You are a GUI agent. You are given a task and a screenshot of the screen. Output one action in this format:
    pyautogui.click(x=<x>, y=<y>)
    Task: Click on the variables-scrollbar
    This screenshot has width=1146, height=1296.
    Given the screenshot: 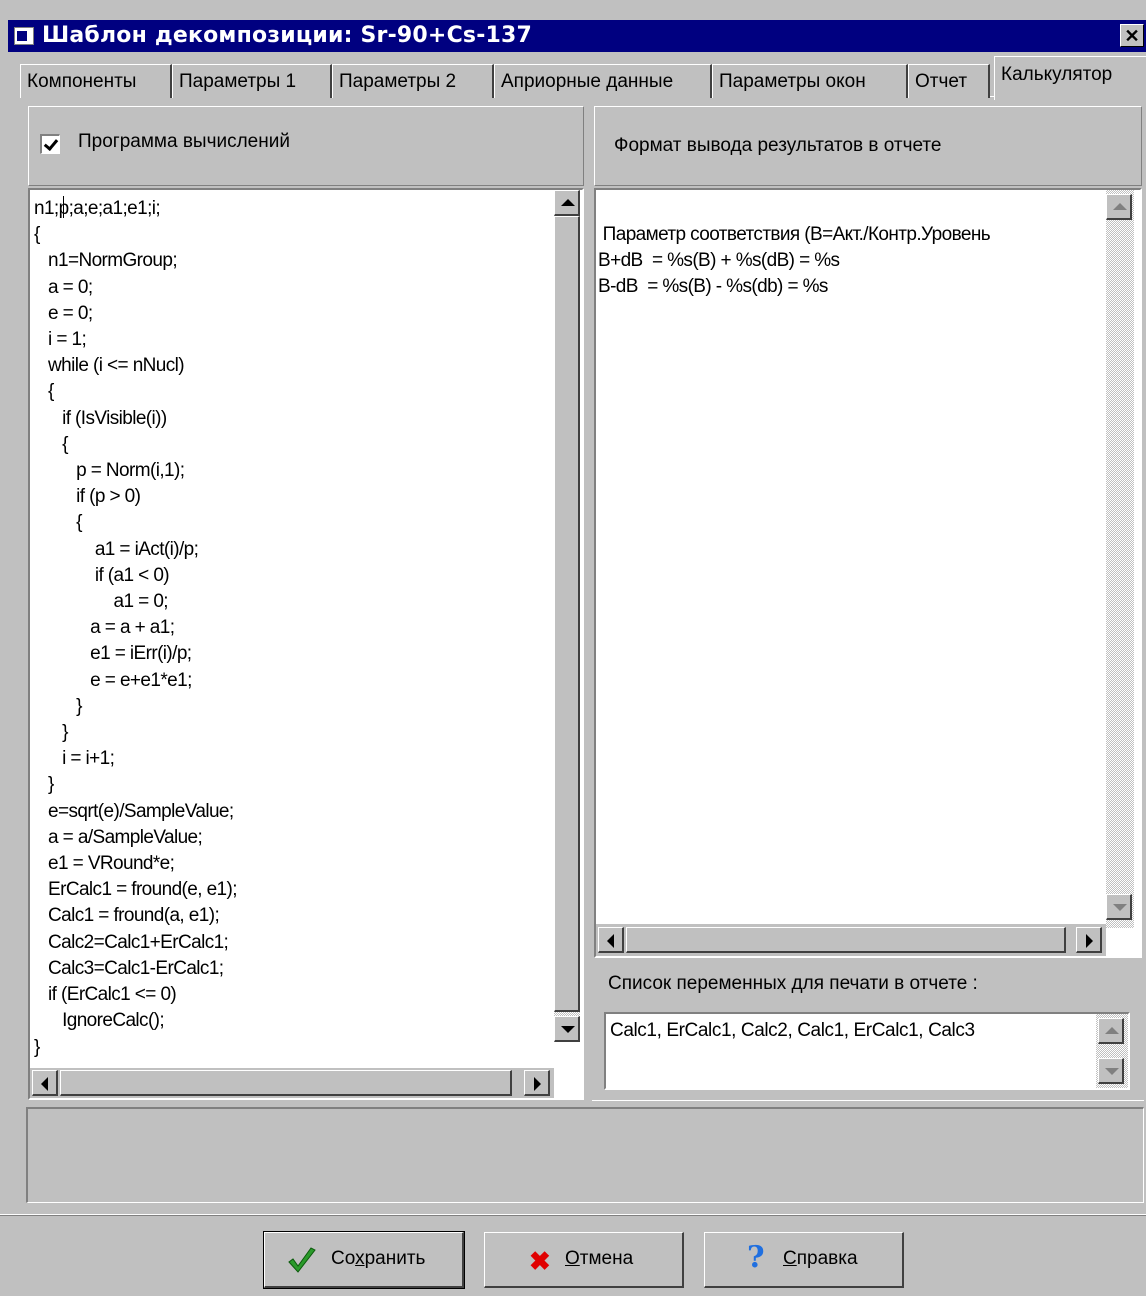 What is the action you would take?
    pyautogui.click(x=1112, y=1051)
    